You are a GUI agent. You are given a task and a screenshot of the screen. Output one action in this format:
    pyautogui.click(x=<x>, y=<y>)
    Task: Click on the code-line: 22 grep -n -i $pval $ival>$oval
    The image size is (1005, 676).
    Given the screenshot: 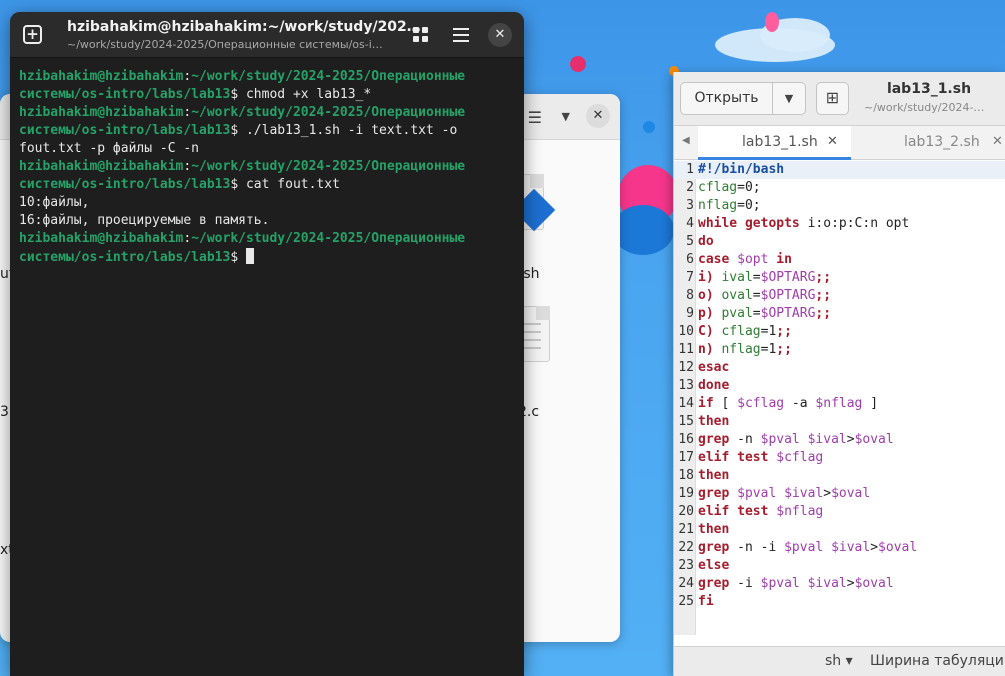 What is the action you would take?
    pyautogui.click(x=839, y=548)
    